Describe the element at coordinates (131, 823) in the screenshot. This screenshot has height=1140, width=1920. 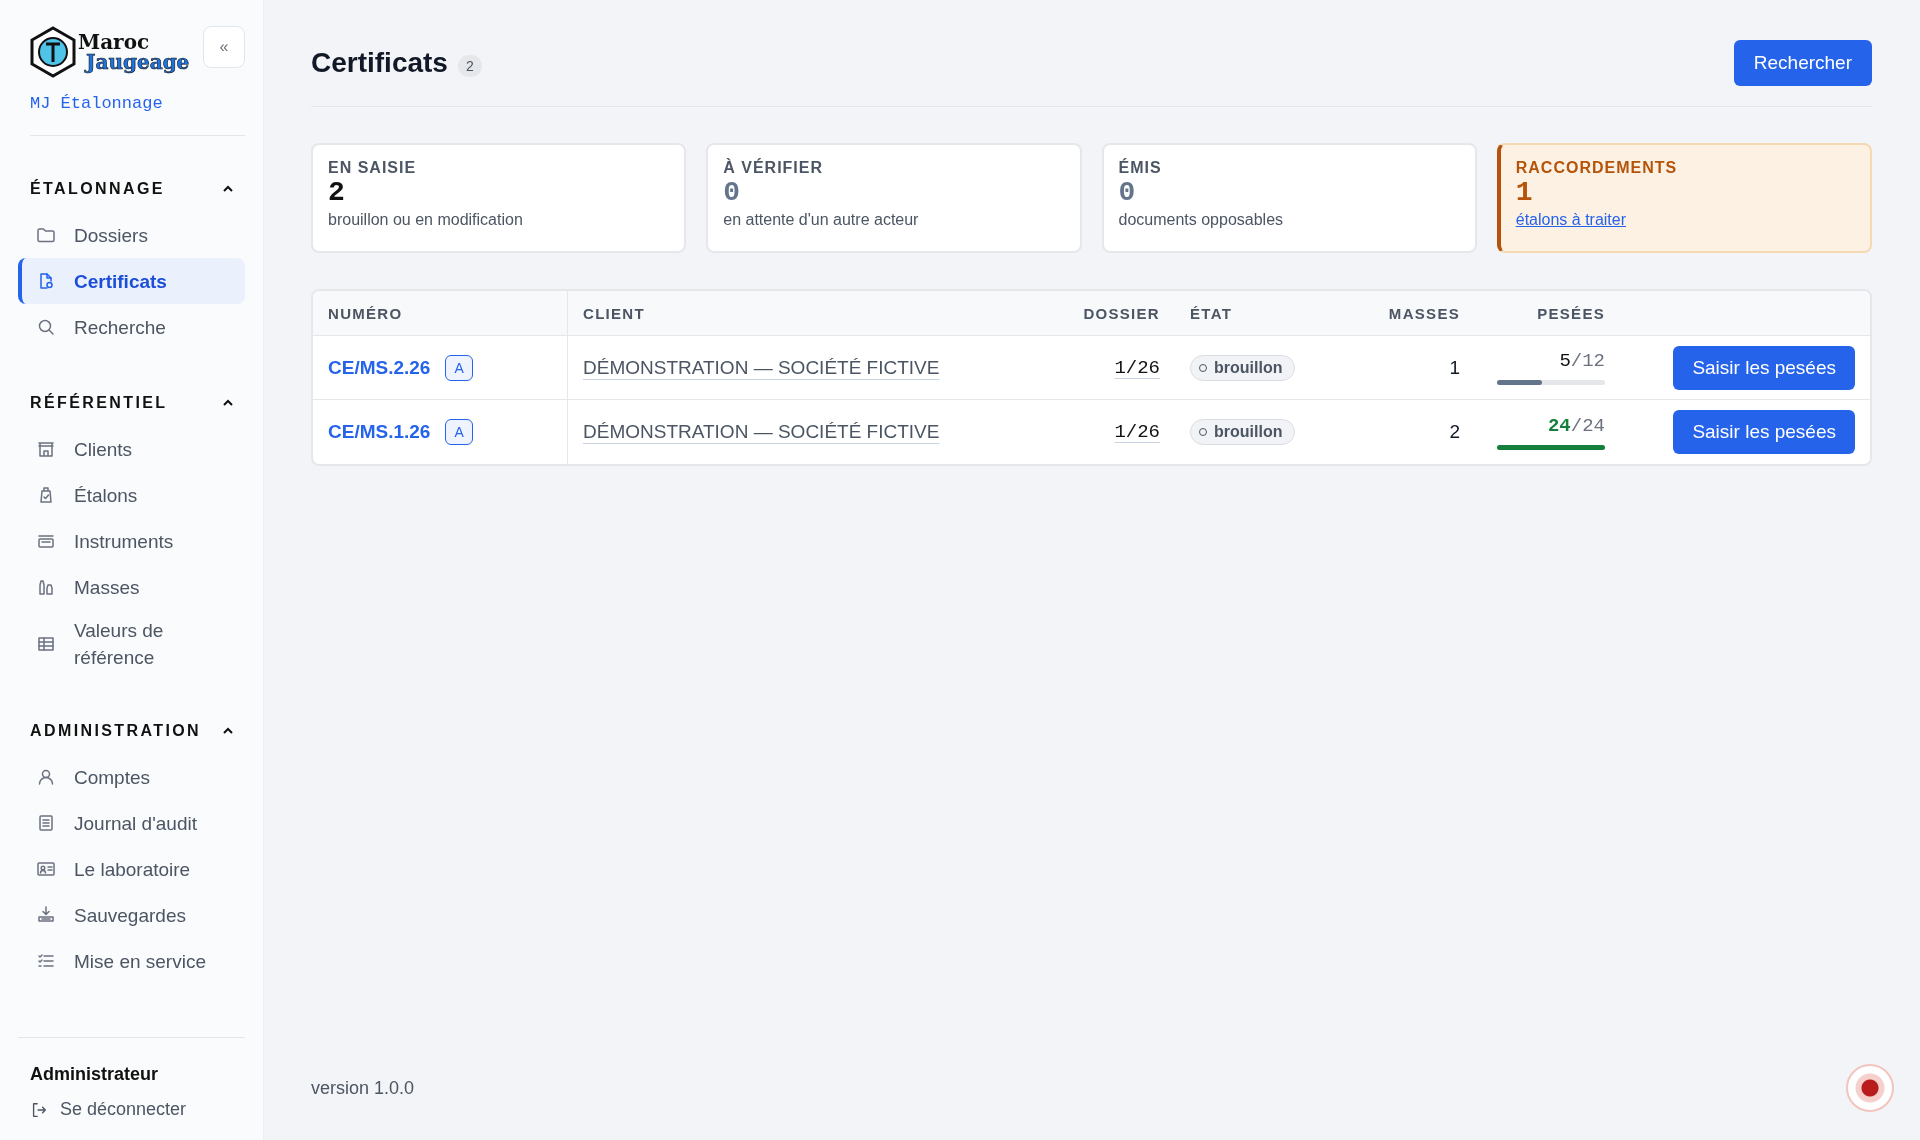
I see `nav-item: Journal d'audit` at that location.